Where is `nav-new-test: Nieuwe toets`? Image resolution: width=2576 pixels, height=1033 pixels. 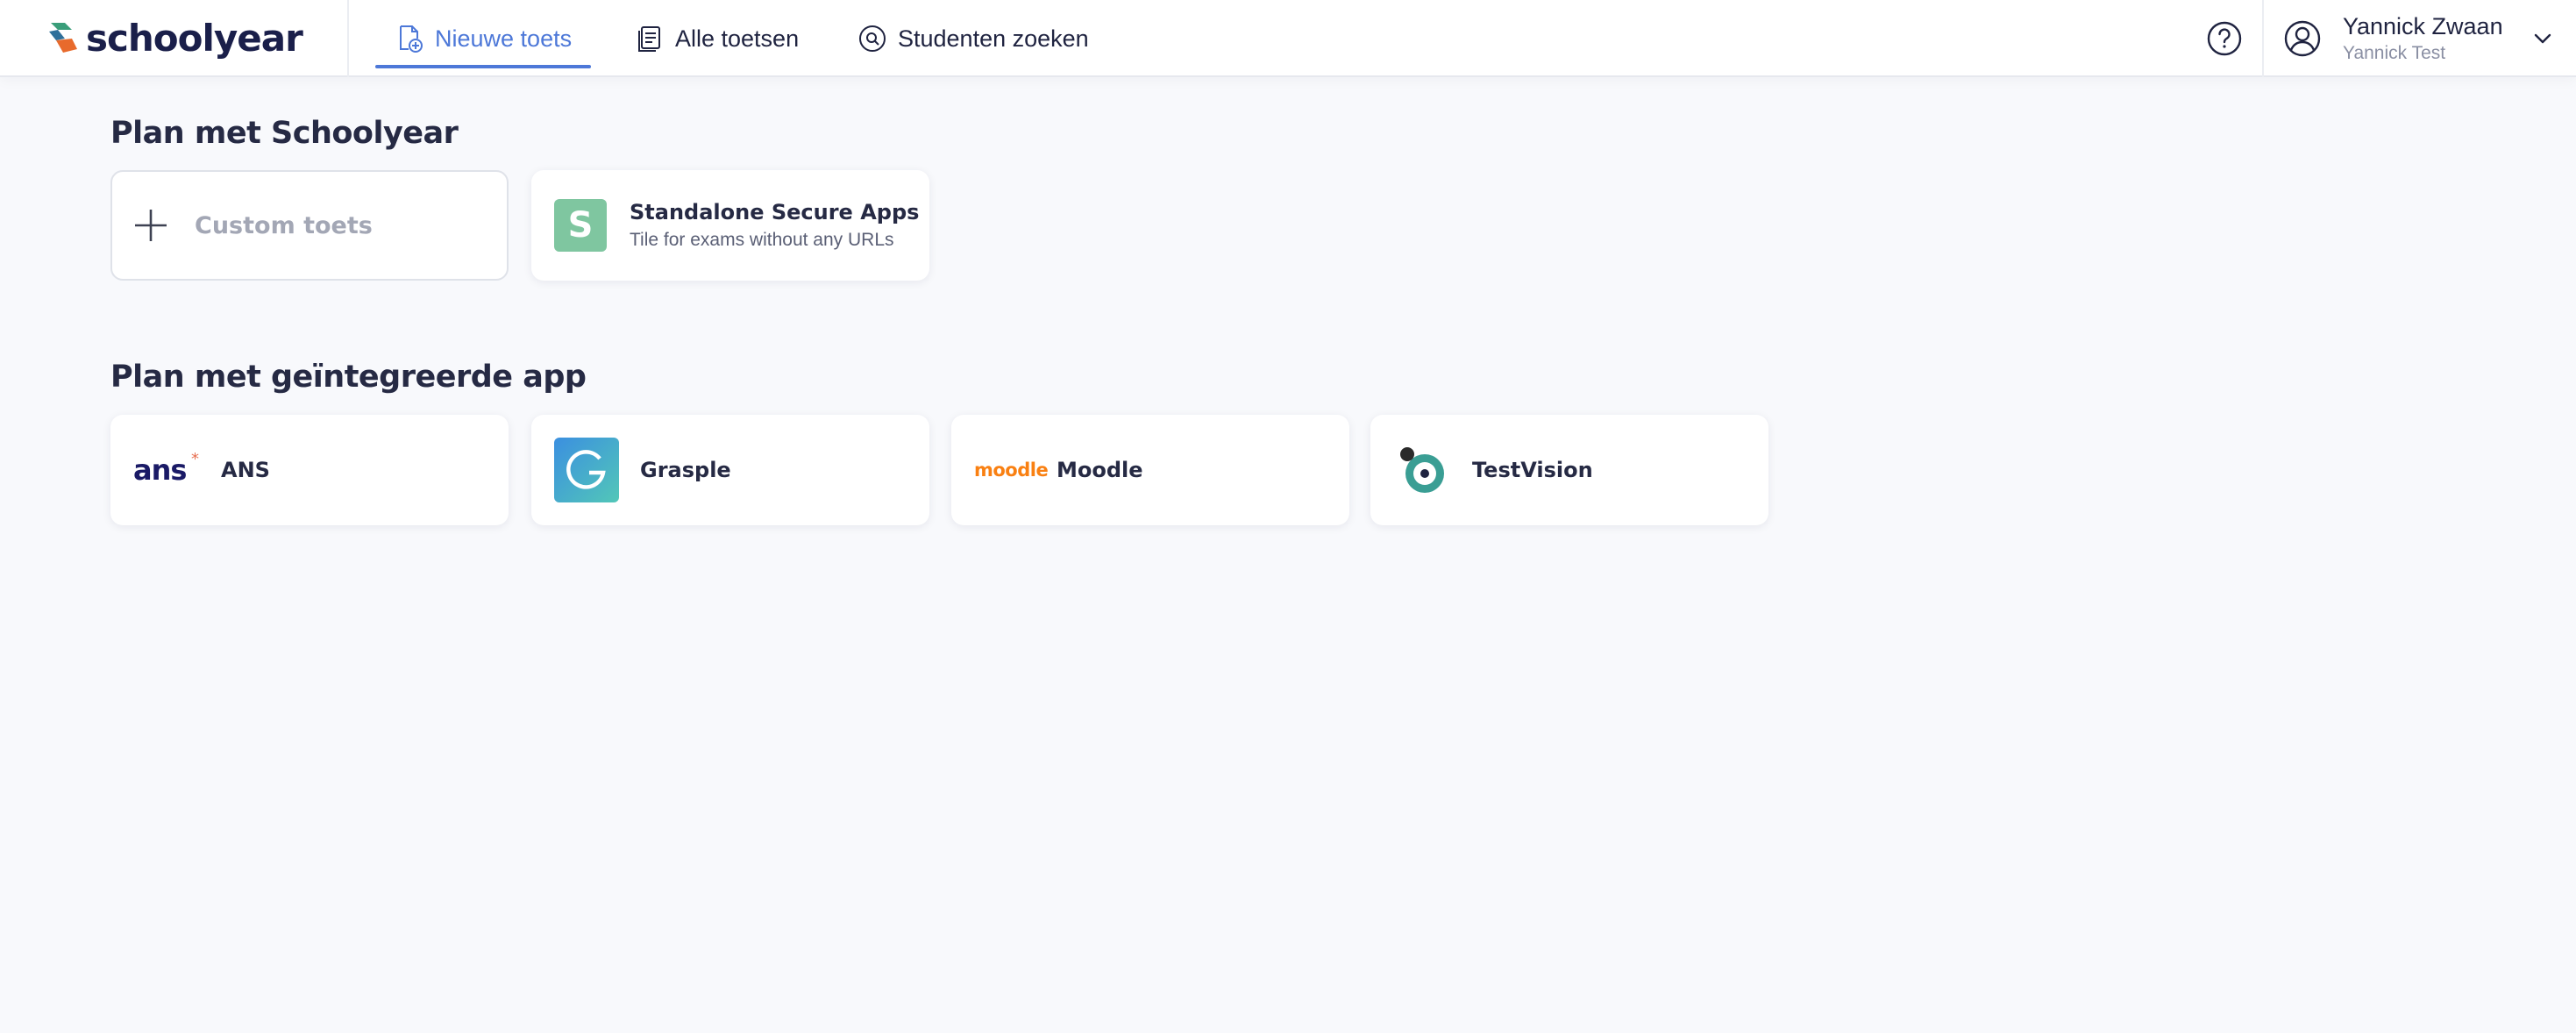
nav-new-test: Nieuwe toets is located at coordinates (483, 38).